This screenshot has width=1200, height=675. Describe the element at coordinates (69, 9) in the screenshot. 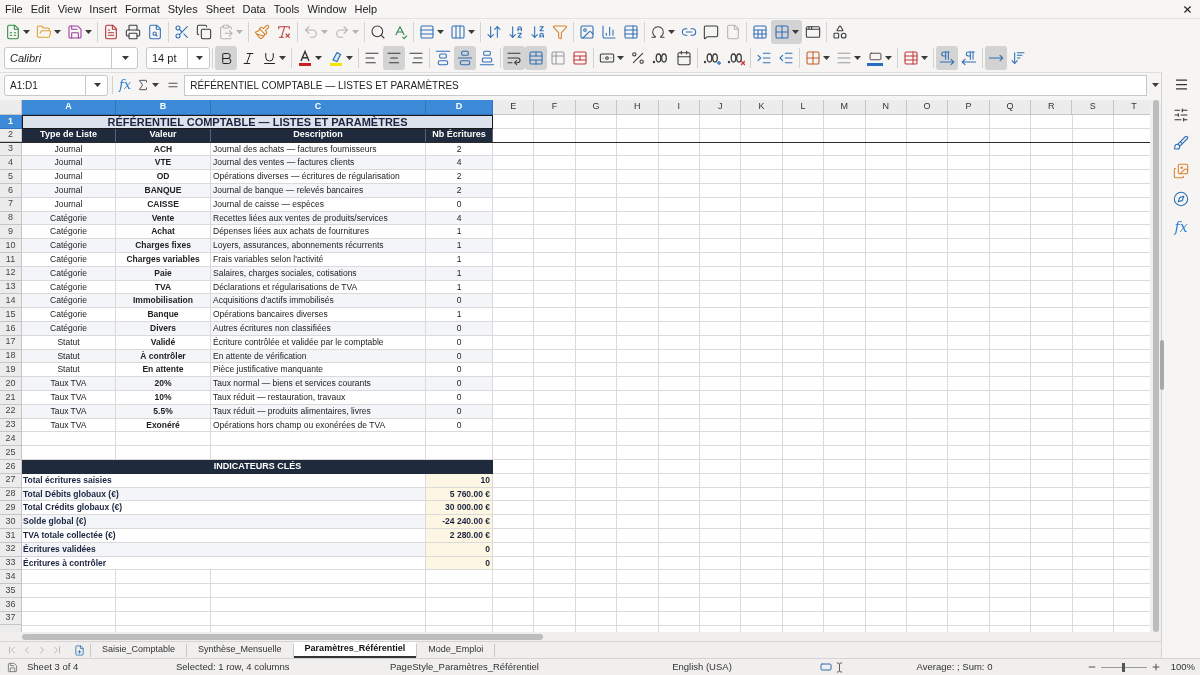

I see `menu-item: View` at that location.